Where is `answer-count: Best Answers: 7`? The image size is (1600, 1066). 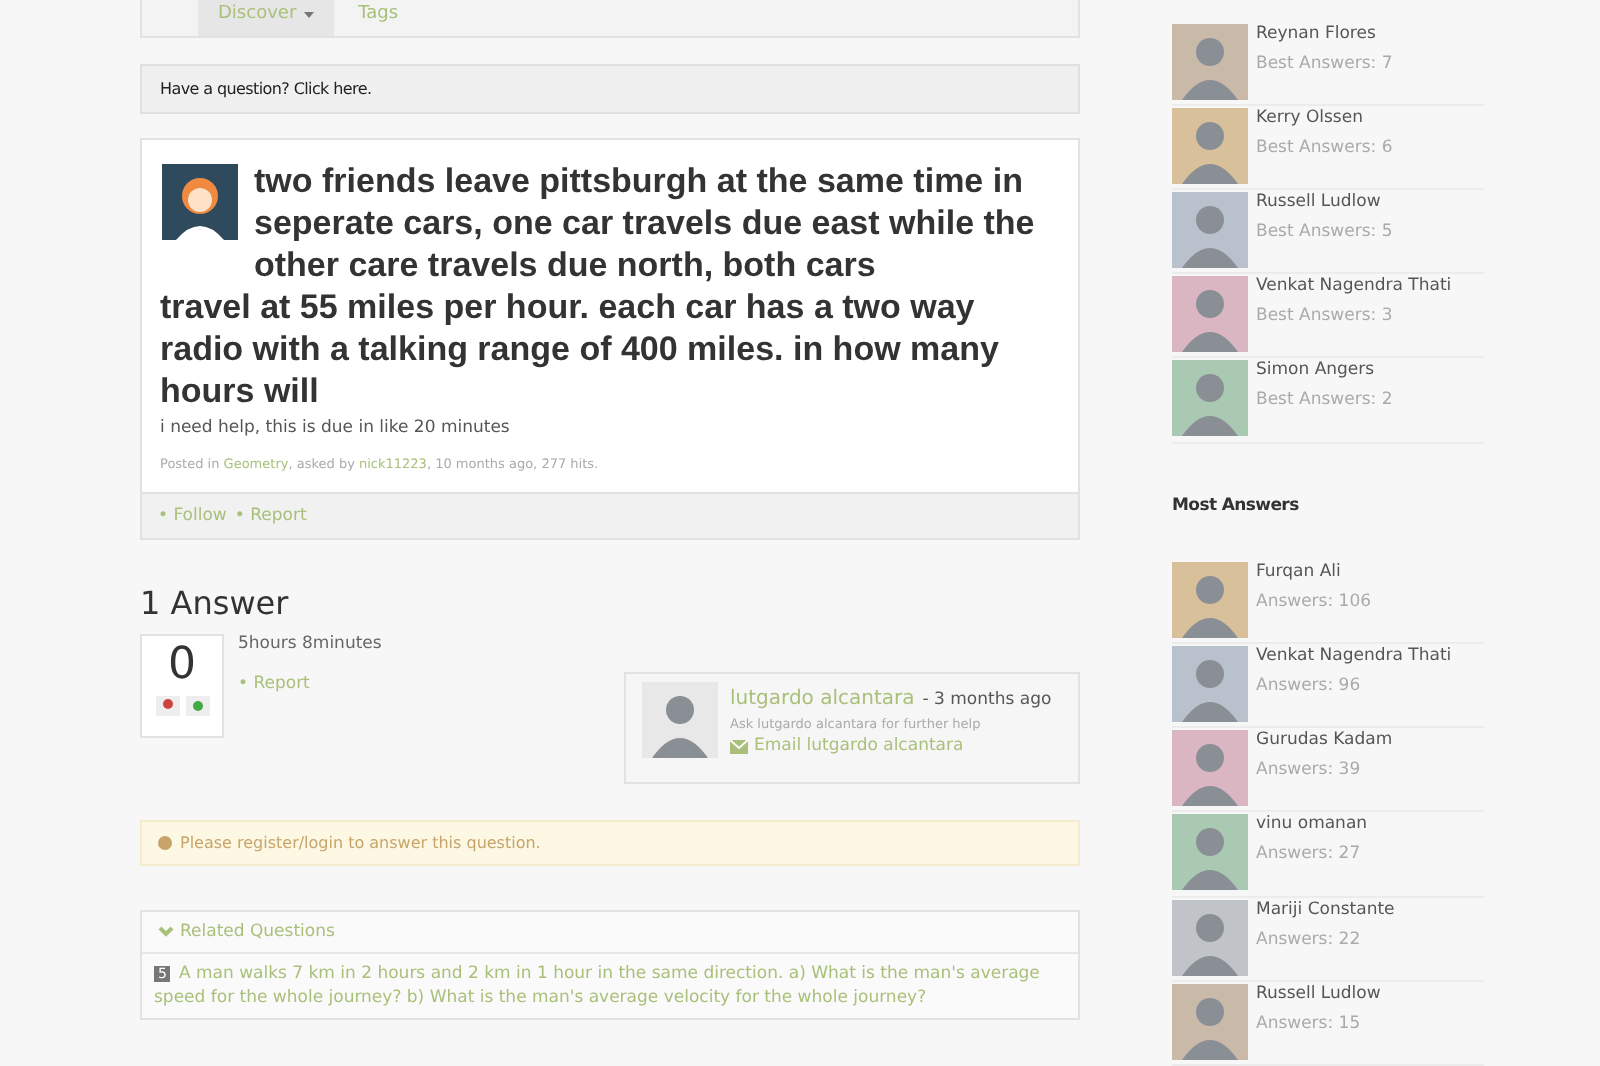 answer-count: Best Answers: 7 is located at coordinates (1324, 63).